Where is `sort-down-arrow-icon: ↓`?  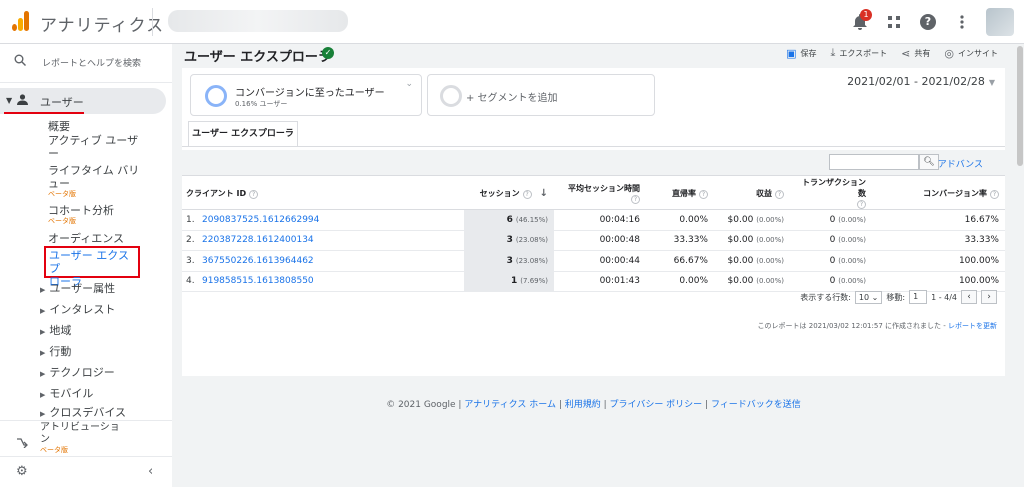
sort-down-arrow-icon: ↓ is located at coordinates (544, 193).